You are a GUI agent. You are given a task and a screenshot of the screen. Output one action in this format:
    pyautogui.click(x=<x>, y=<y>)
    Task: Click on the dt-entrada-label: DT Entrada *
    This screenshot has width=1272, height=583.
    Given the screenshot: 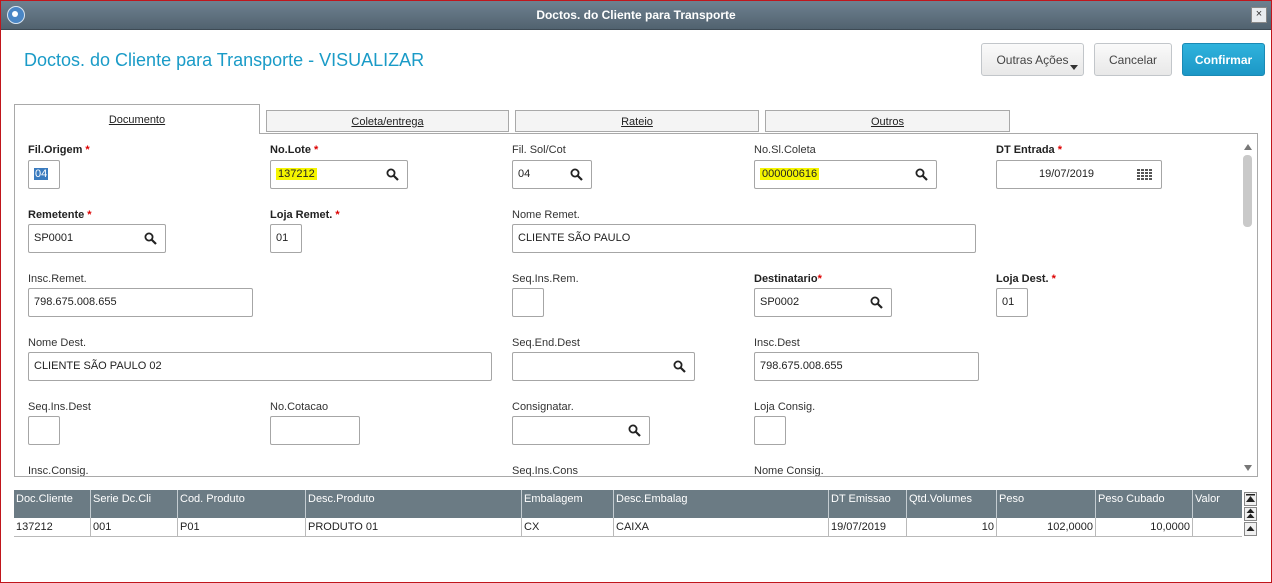 What is the action you would take?
    pyautogui.click(x=1029, y=150)
    